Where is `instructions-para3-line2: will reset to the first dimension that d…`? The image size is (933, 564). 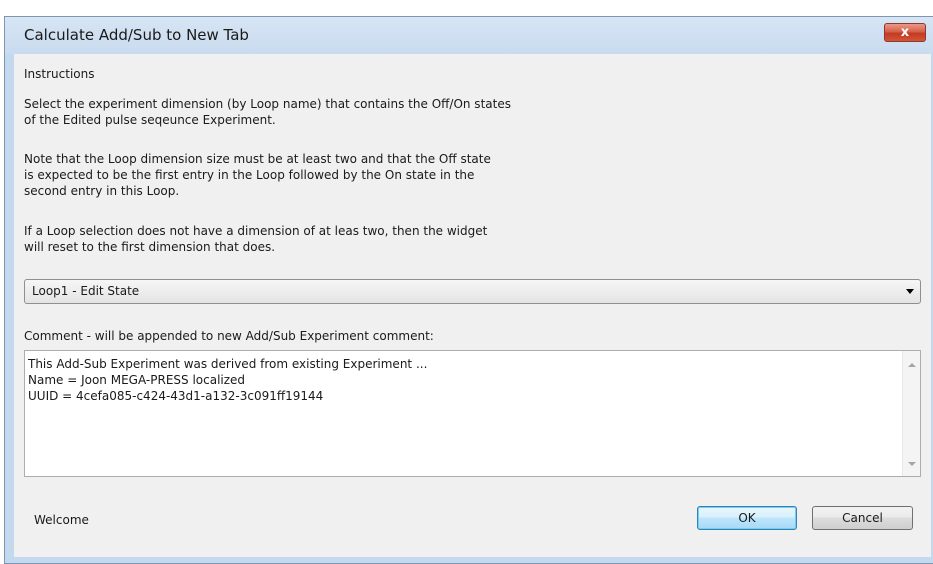
instructions-para3-line2: will reset to the first dimension that d… is located at coordinates (150, 247).